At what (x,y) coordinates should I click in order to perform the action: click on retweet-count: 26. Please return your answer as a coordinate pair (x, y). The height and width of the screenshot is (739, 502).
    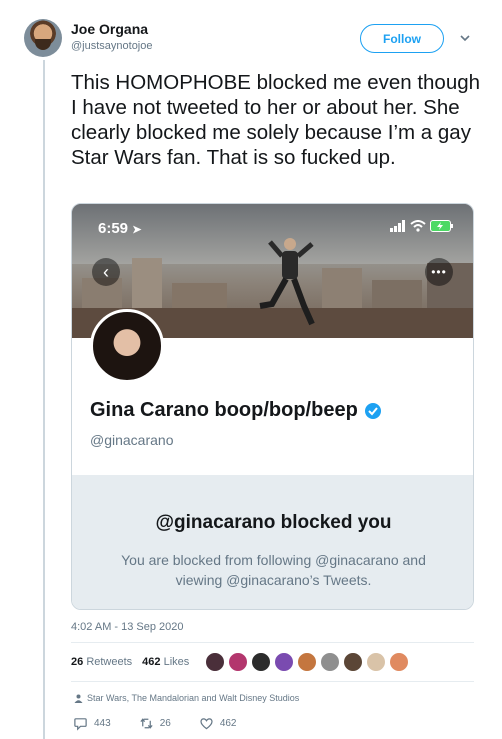
    Looking at the image, I should click on (165, 723).